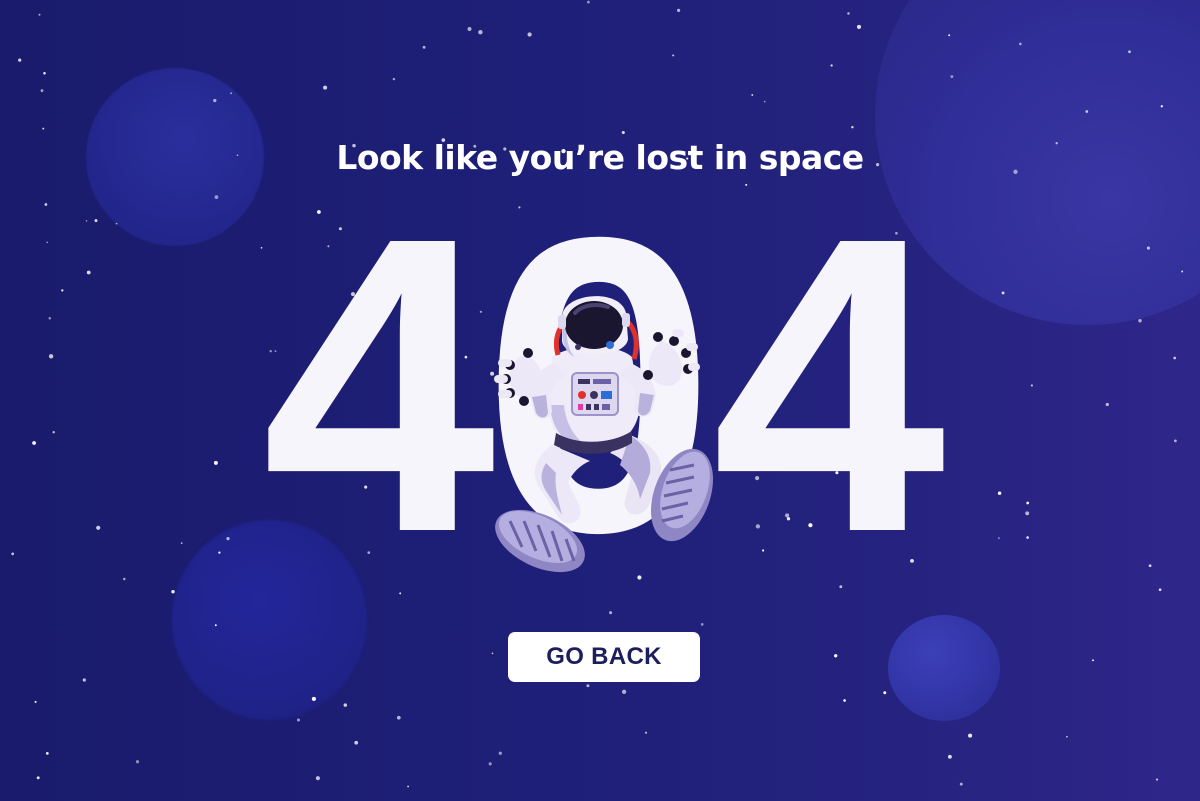  Describe the element at coordinates (595, 394) in the screenshot. I see `chest-panel` at that location.